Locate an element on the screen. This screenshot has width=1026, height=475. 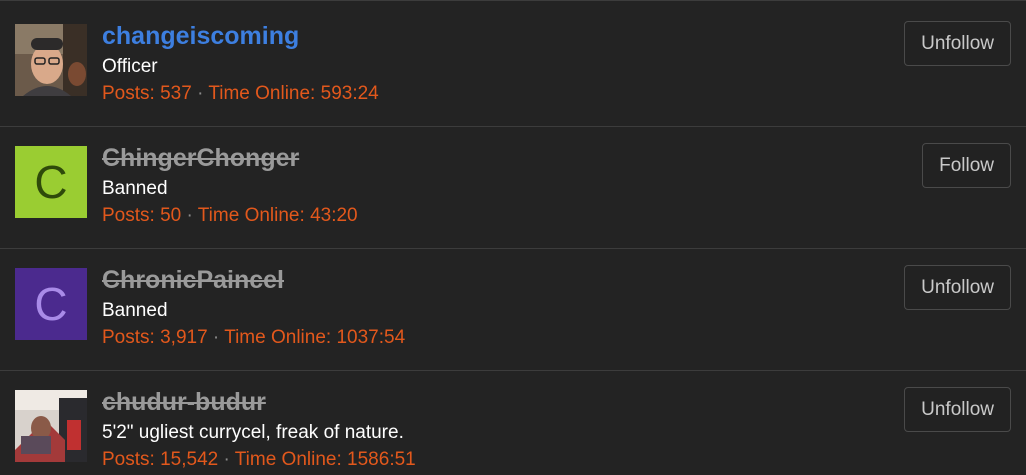
time-online-value: 593:24 is located at coordinates (349, 93).